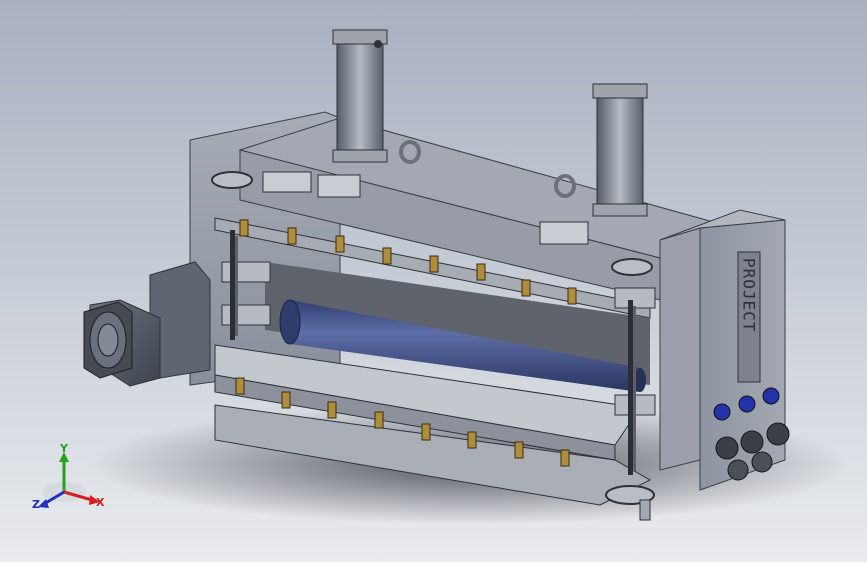 The height and width of the screenshot is (562, 867). Describe the element at coordinates (100, 502) in the screenshot. I see `x-axis-label: X` at that location.